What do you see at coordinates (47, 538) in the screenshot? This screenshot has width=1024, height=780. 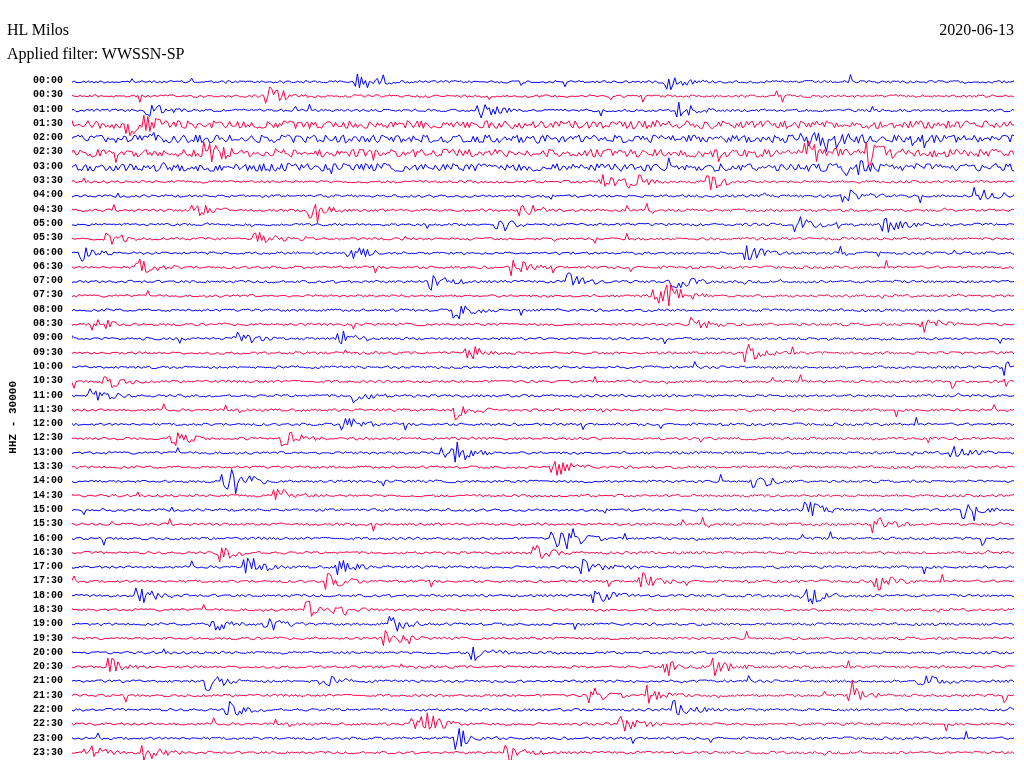 I see `time-label: 16:00` at bounding box center [47, 538].